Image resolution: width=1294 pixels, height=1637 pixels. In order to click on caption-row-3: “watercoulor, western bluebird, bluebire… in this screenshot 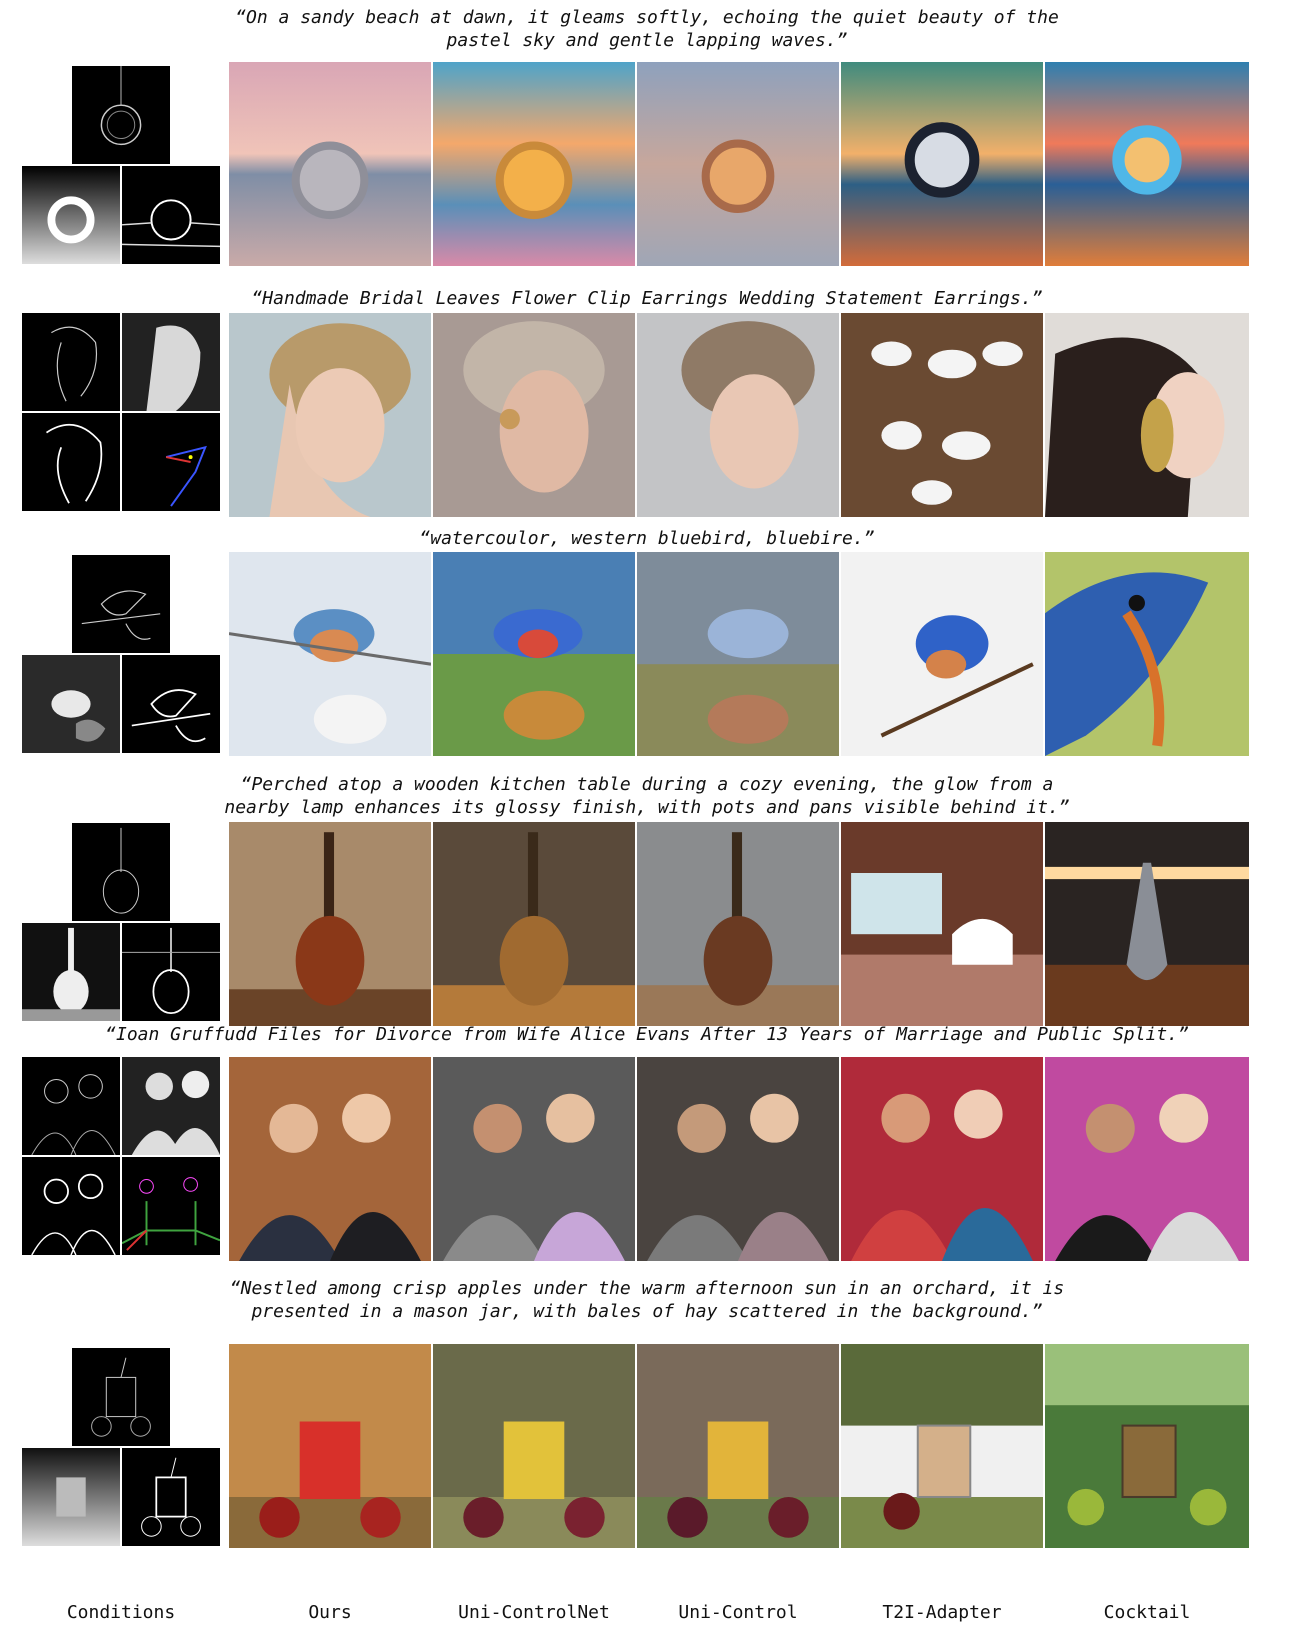, I will do `click(647, 538)`.